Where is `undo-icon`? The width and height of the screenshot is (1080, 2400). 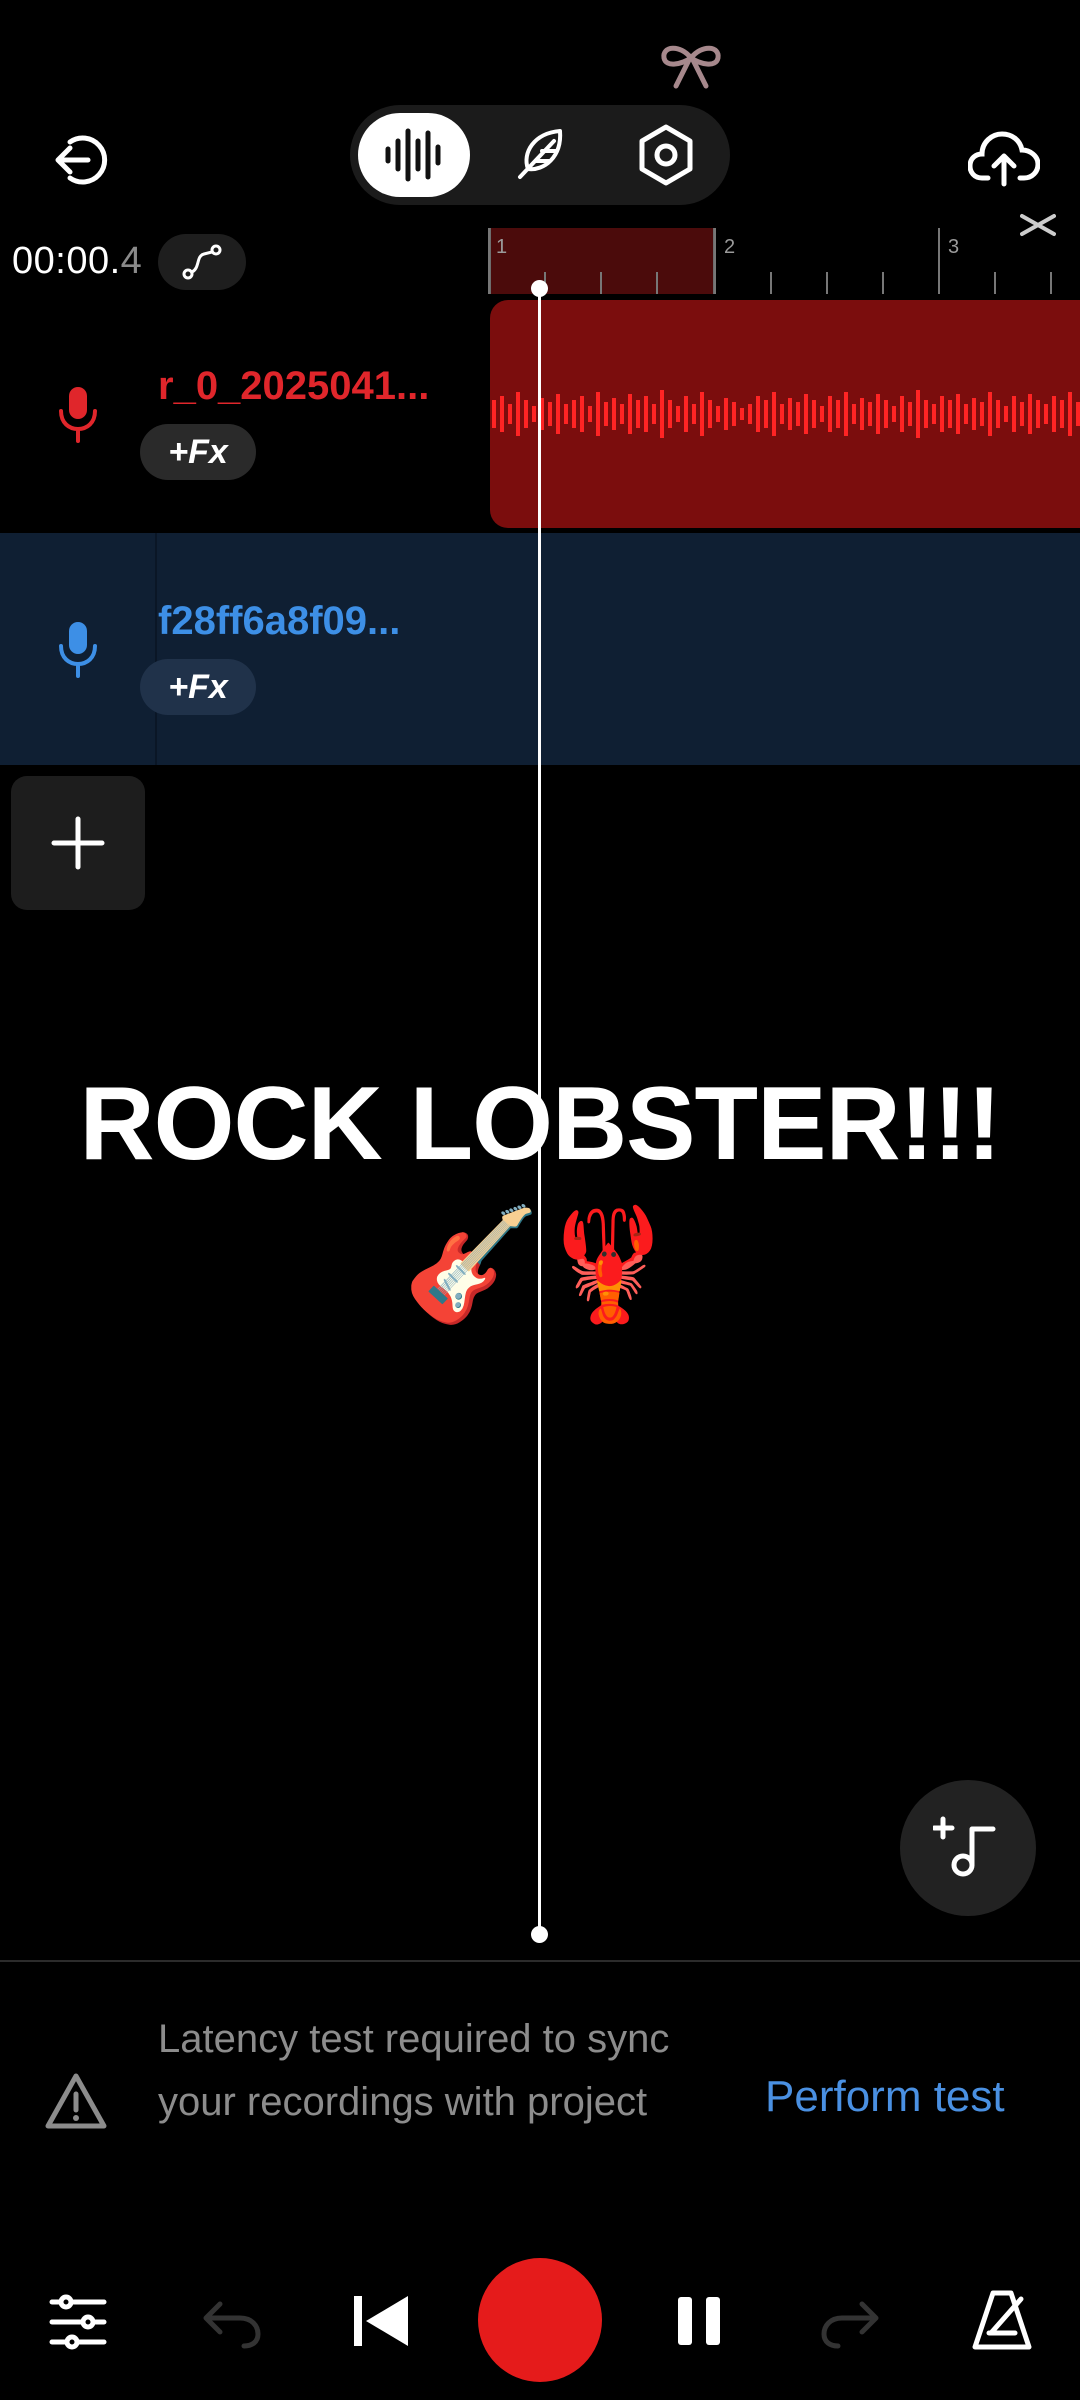 undo-icon is located at coordinates (232, 2325).